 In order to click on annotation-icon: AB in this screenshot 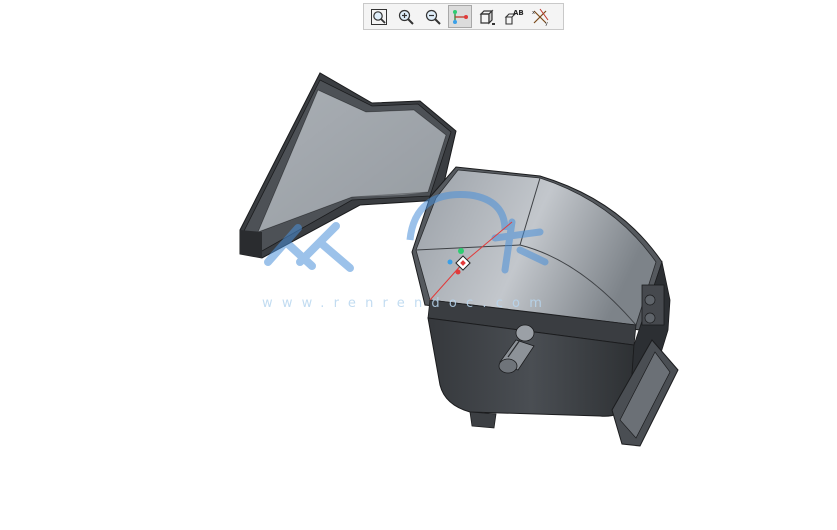, I will do `click(514, 17)`.